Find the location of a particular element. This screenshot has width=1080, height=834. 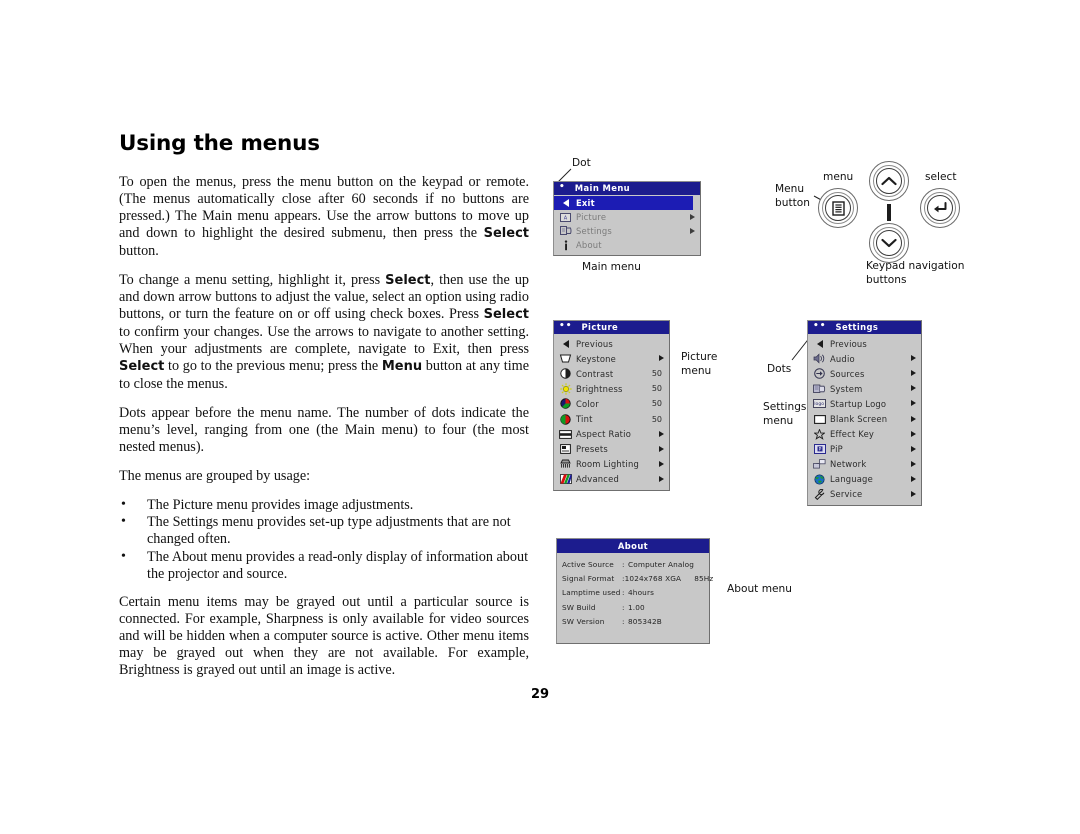

svg-text: P is located at coordinates (819, 450).